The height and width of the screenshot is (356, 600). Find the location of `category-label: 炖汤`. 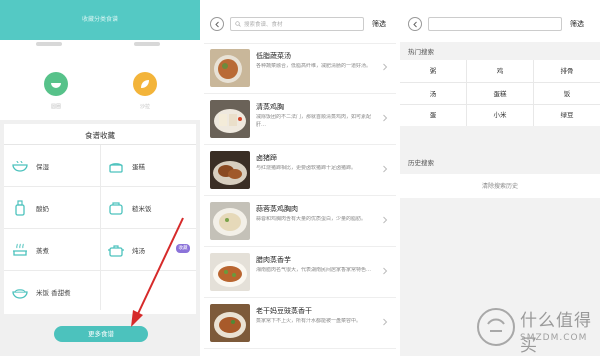

category-label: 炖汤 is located at coordinates (138, 251).